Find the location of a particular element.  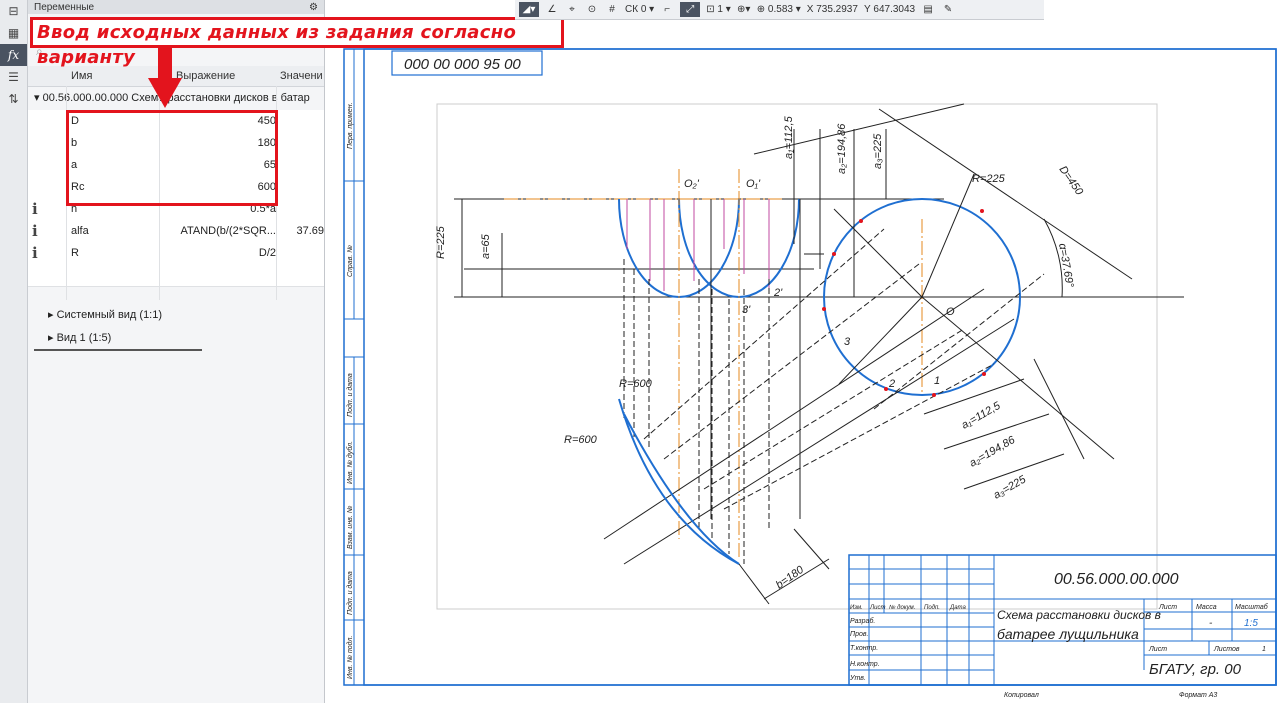

x-value: 735.2937 is located at coordinates (837, 9).